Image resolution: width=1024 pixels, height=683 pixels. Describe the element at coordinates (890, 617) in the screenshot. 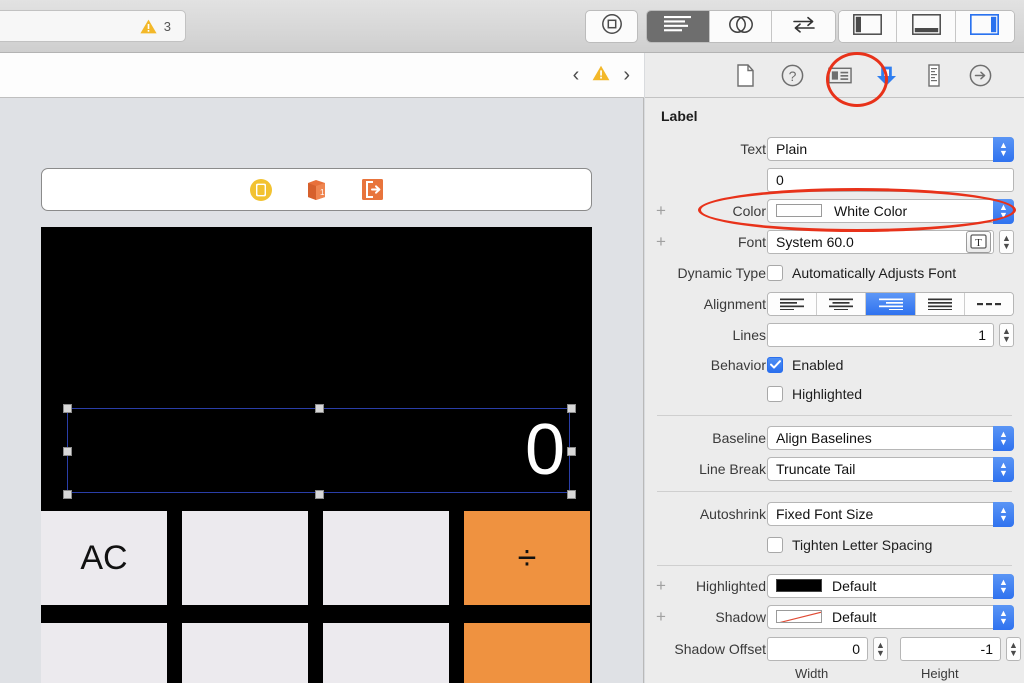

I see `shadow-color-popup: Default ▲ ▼` at that location.